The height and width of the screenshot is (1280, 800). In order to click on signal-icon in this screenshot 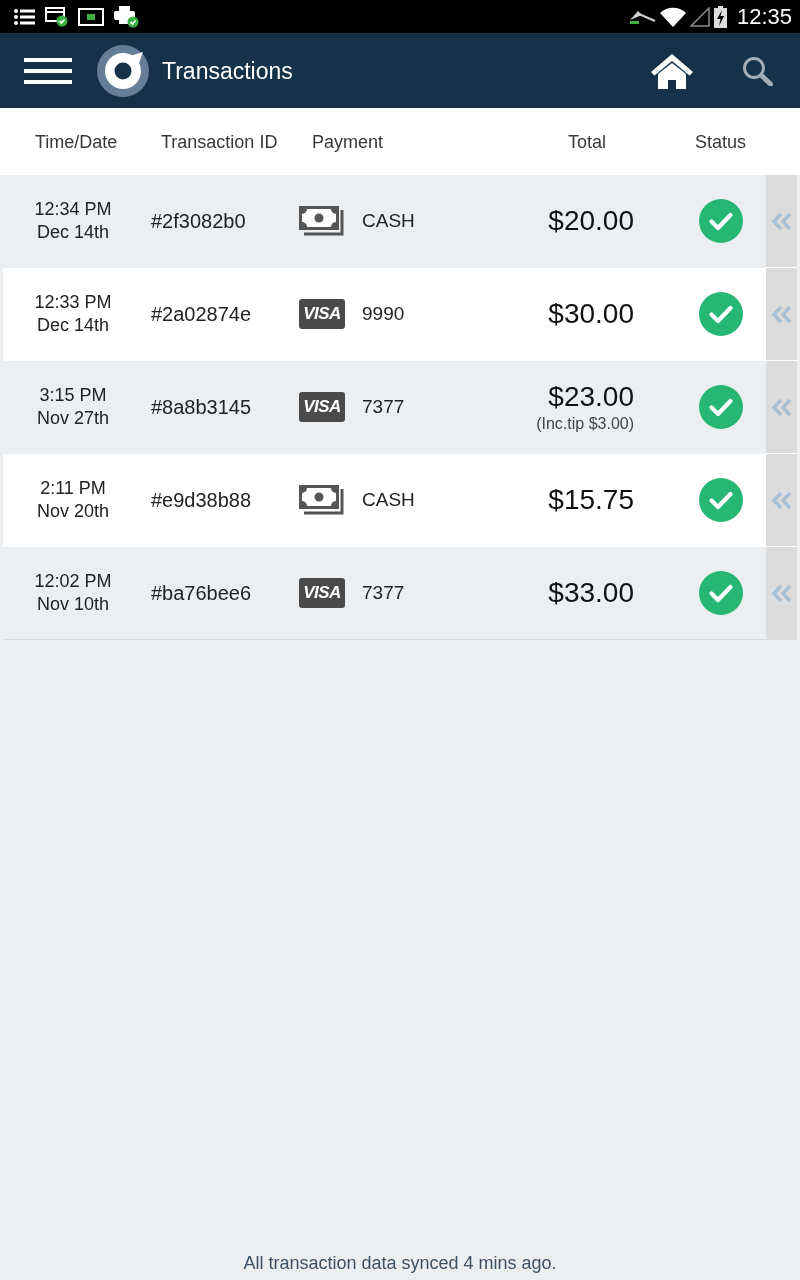, I will do `click(699, 16)`.